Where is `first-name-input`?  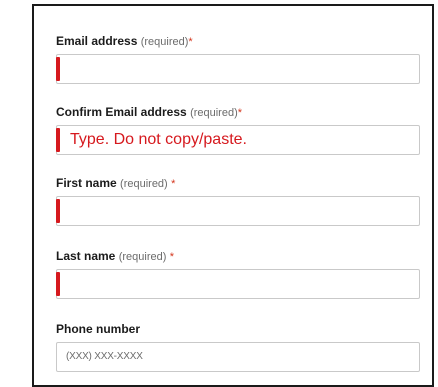 first-name-input is located at coordinates (238, 211).